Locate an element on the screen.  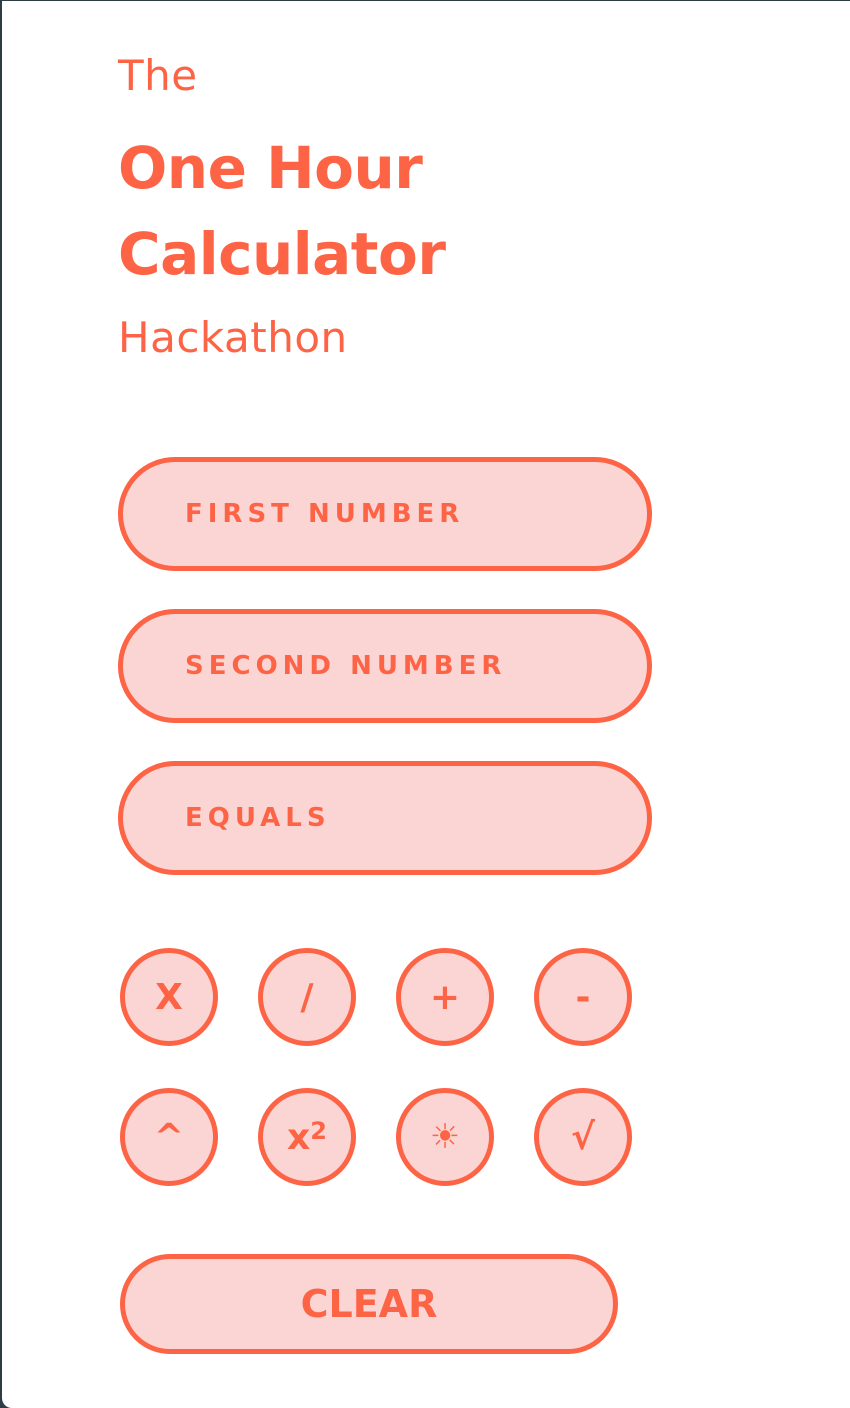
square-button: x2 is located at coordinates (307, 1137).